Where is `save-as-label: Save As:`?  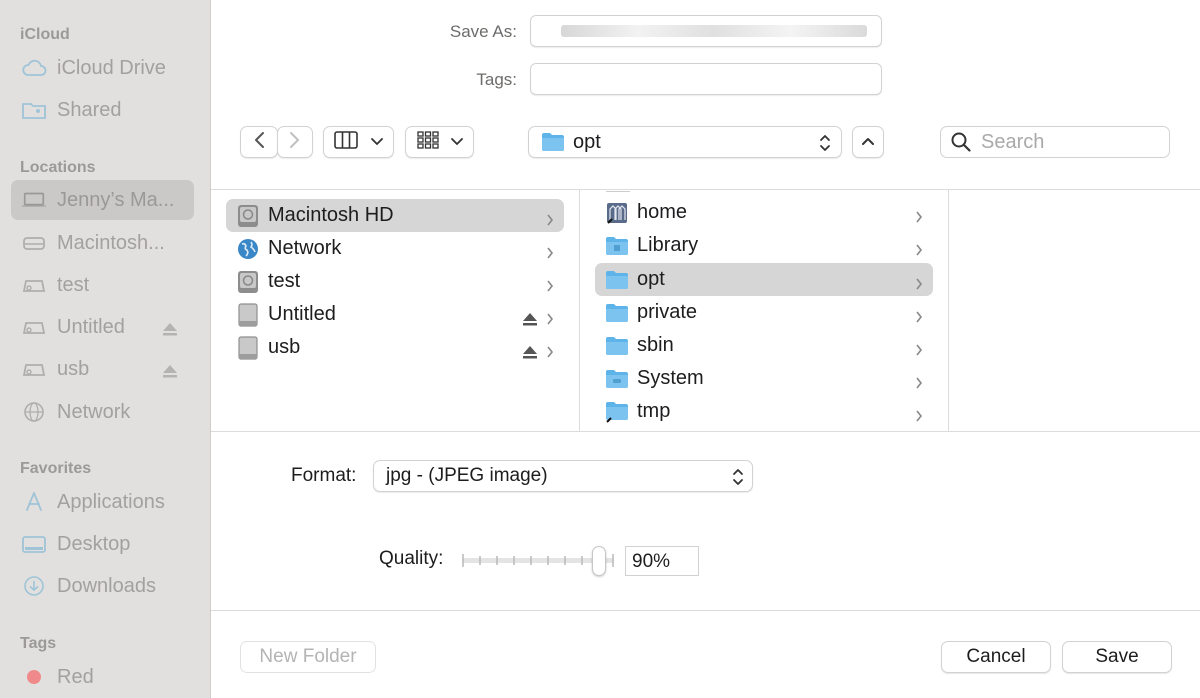 save-as-label: Save As: is located at coordinates (483, 31).